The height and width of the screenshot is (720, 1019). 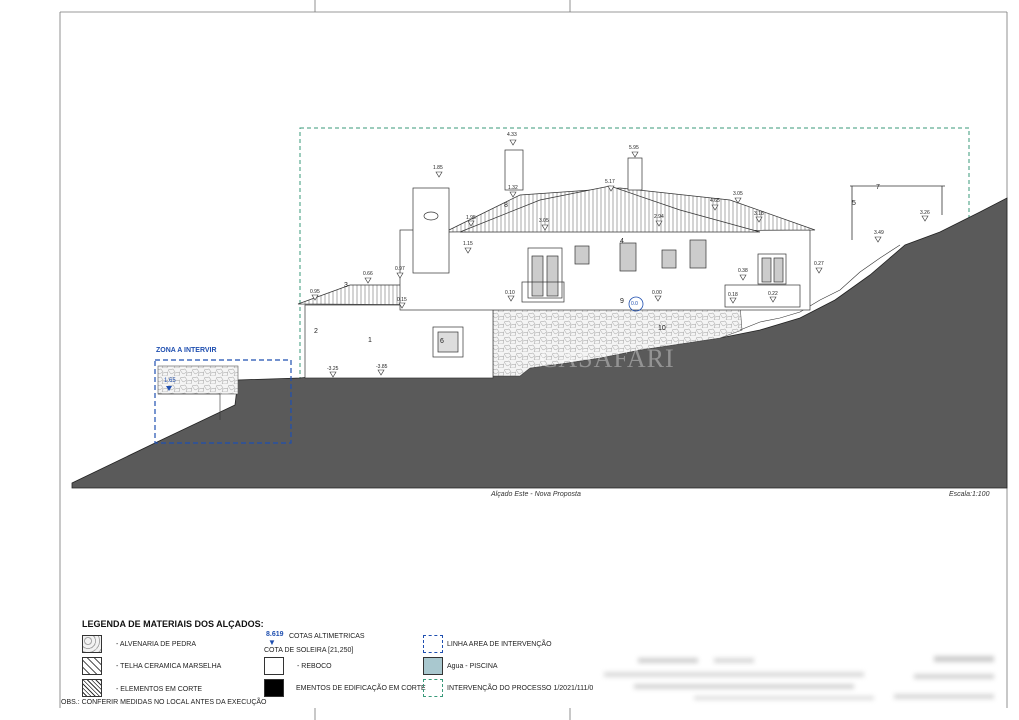 What do you see at coordinates (520, 688) in the screenshot?
I see `legend-process: INTERVENÇÃO DO PROCESSO 1/2021/111/0` at bounding box center [520, 688].